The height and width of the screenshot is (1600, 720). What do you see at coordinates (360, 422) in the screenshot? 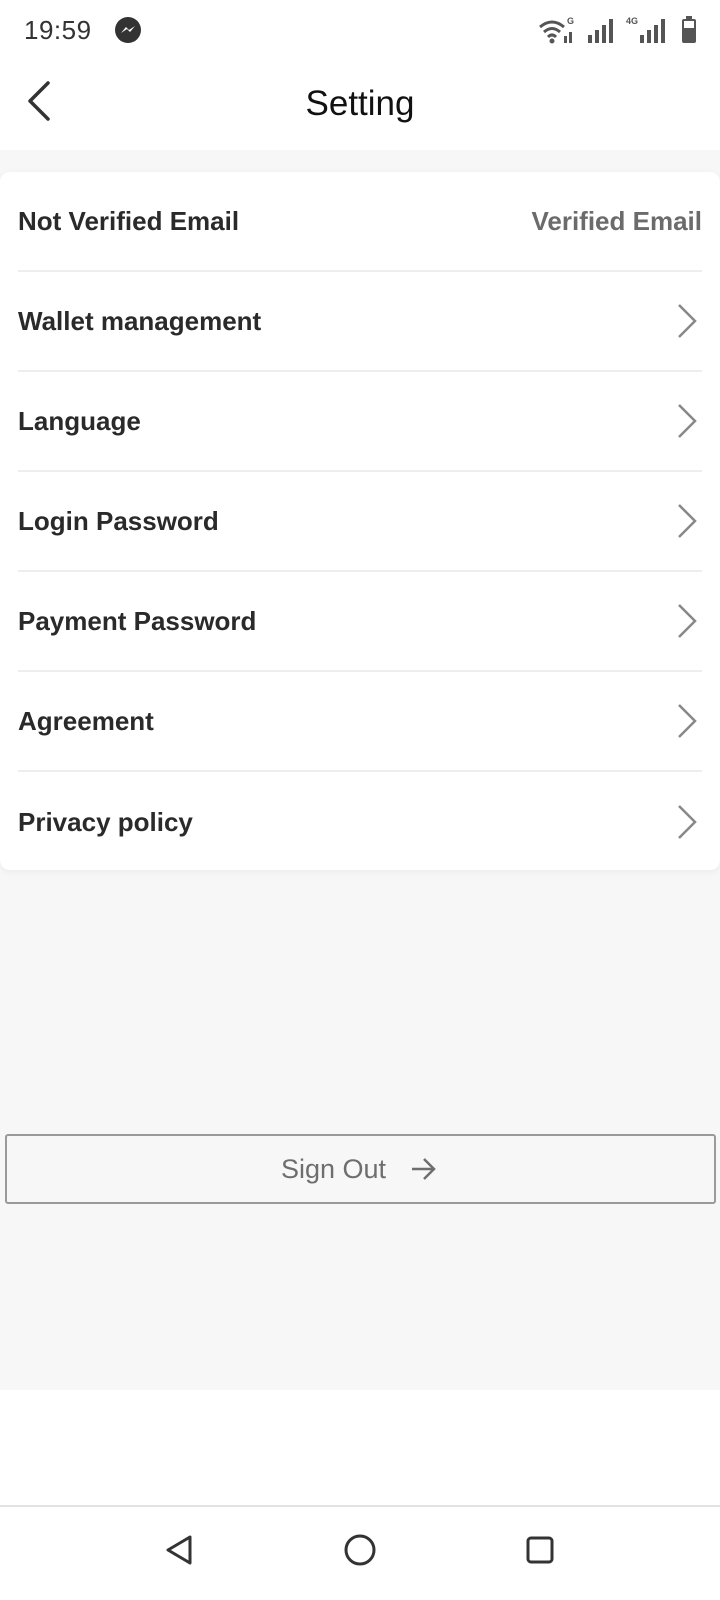
I see `settings-item-language: Language` at bounding box center [360, 422].